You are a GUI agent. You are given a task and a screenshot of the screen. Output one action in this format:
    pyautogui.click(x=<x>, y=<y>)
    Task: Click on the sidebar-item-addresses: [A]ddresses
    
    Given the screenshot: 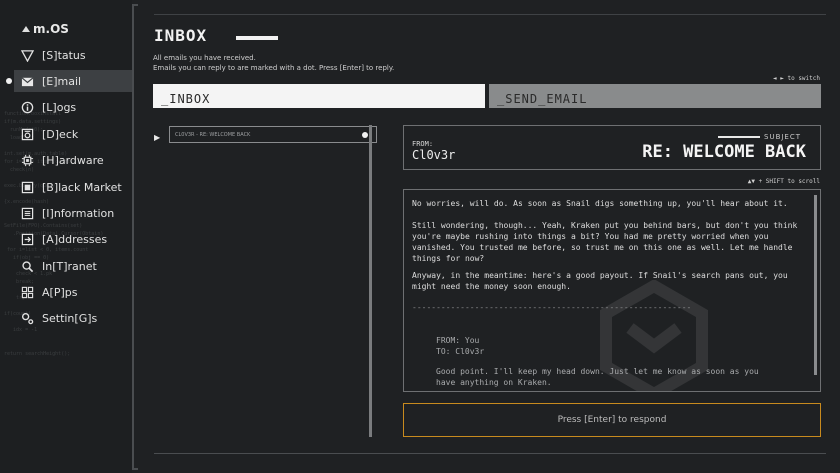 What is the action you would take?
    pyautogui.click(x=76, y=239)
    